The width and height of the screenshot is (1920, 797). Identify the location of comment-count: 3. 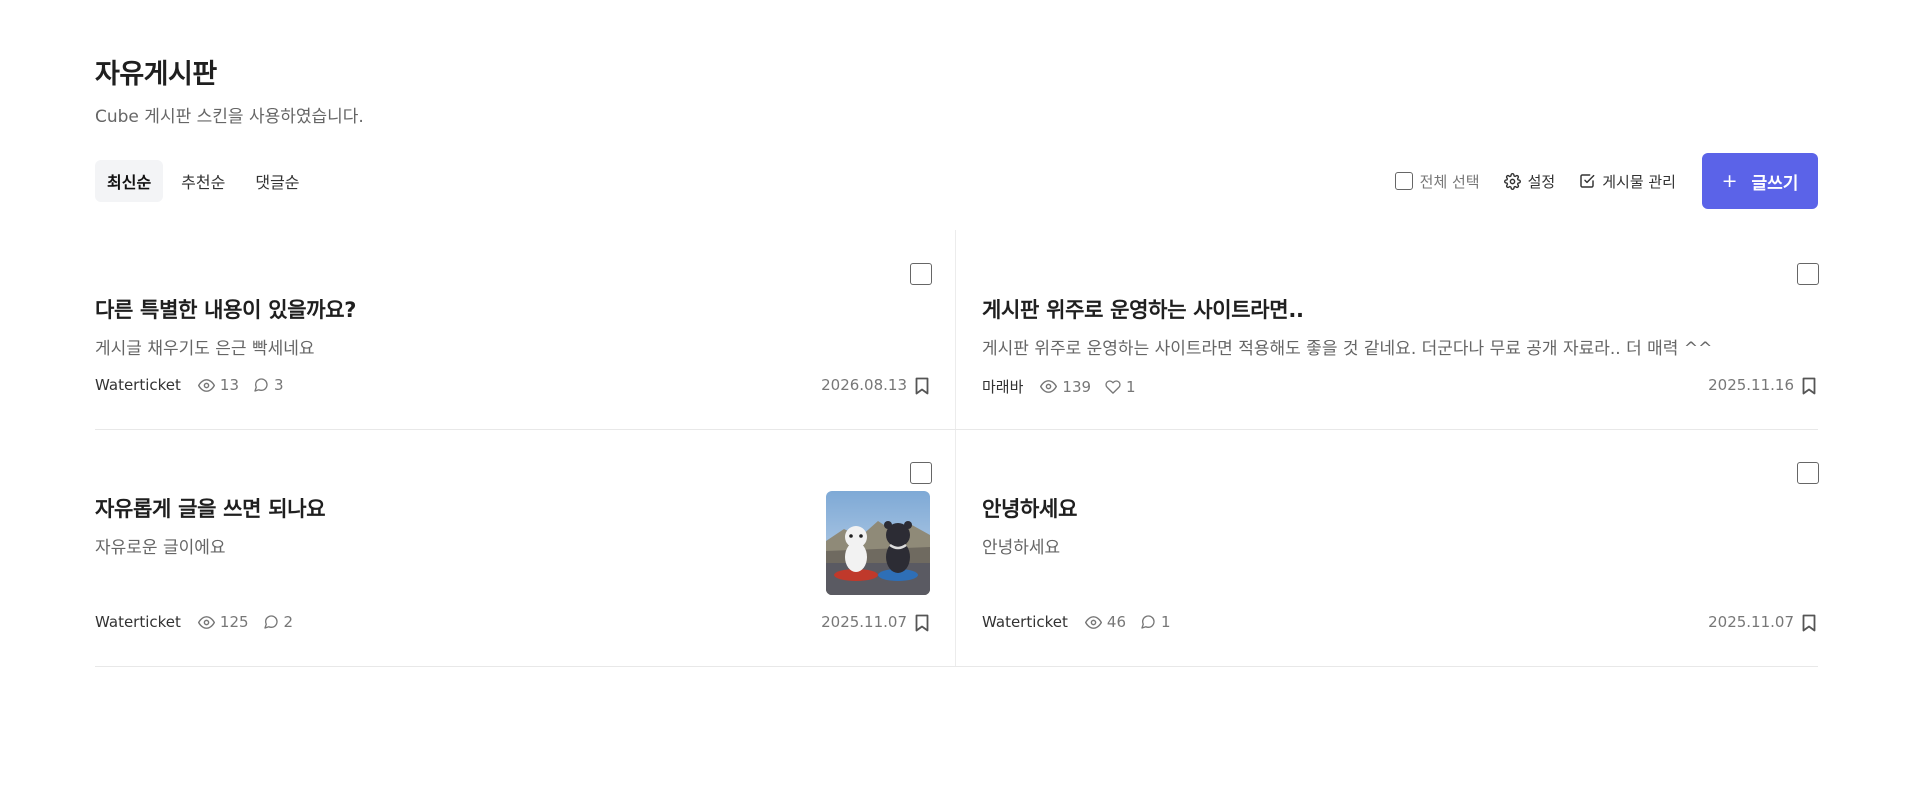
(268, 385).